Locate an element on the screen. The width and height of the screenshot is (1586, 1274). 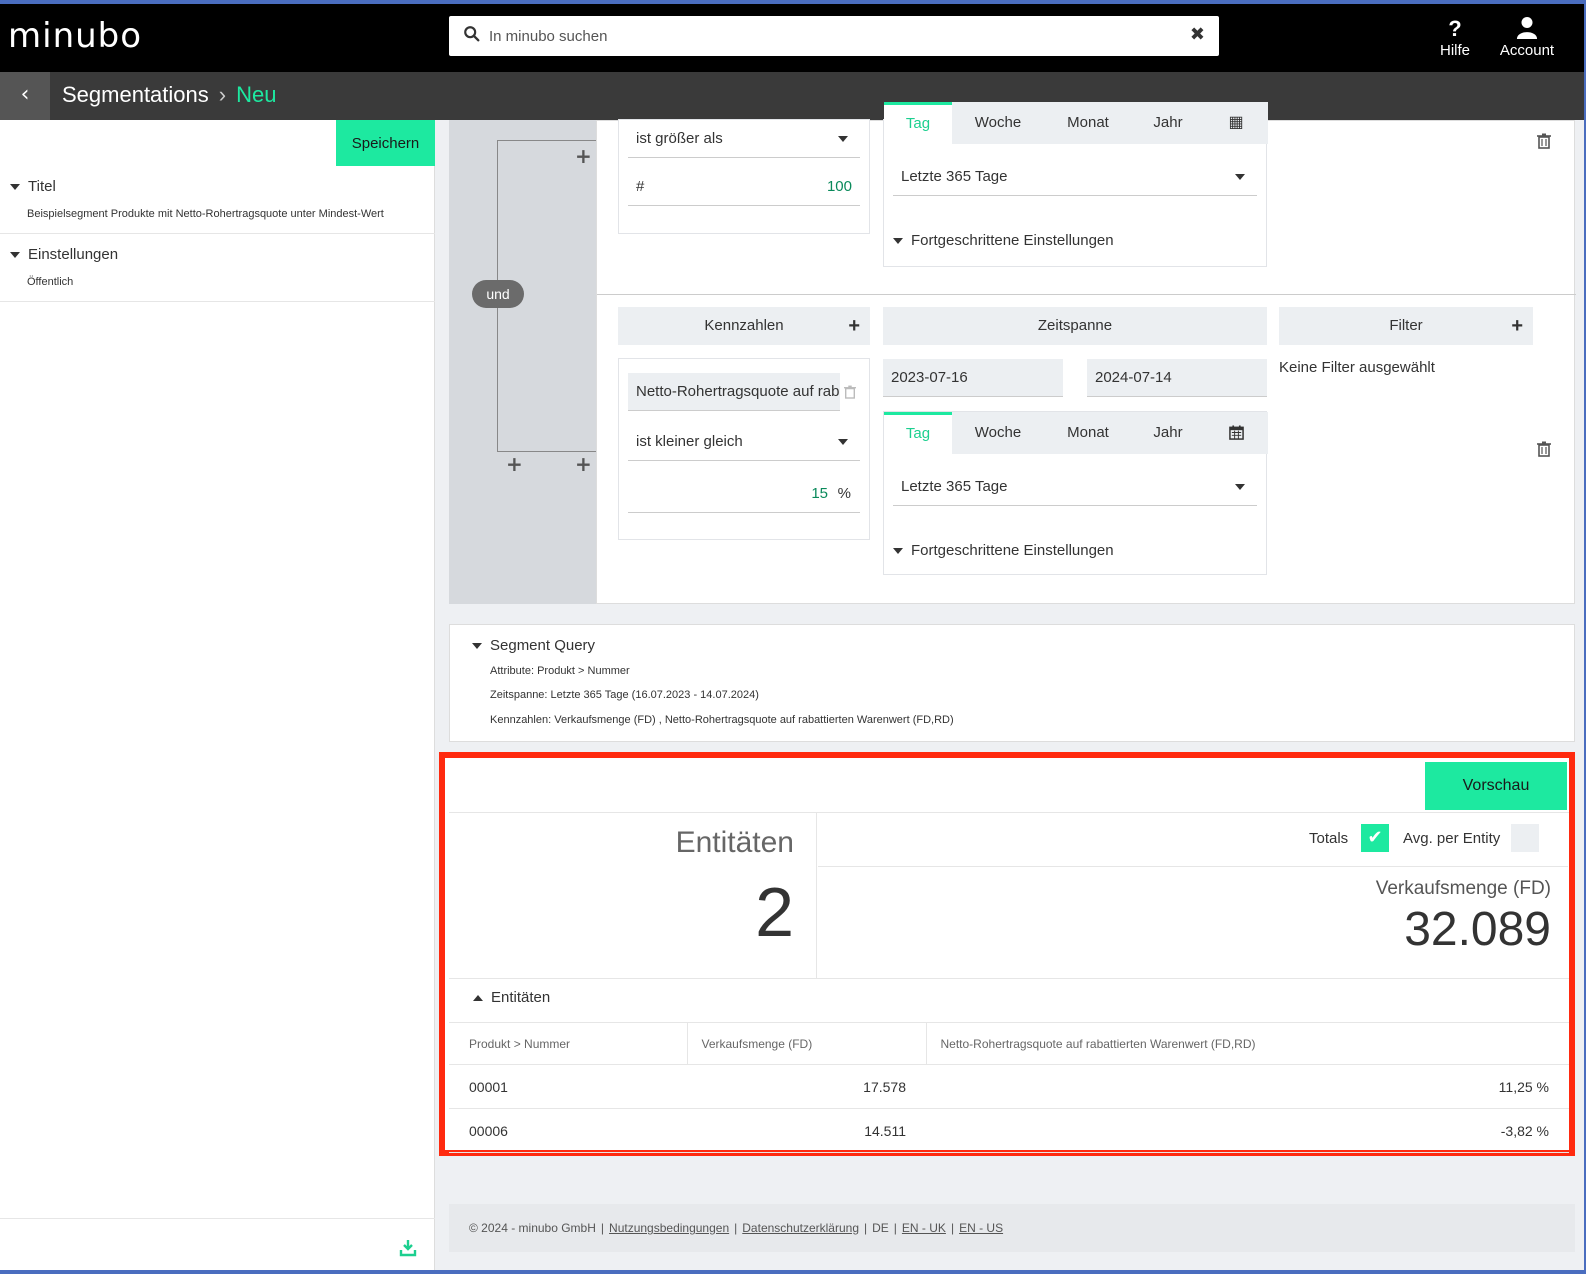
totals-checkbox: ✔ is located at coordinates (1375, 838).